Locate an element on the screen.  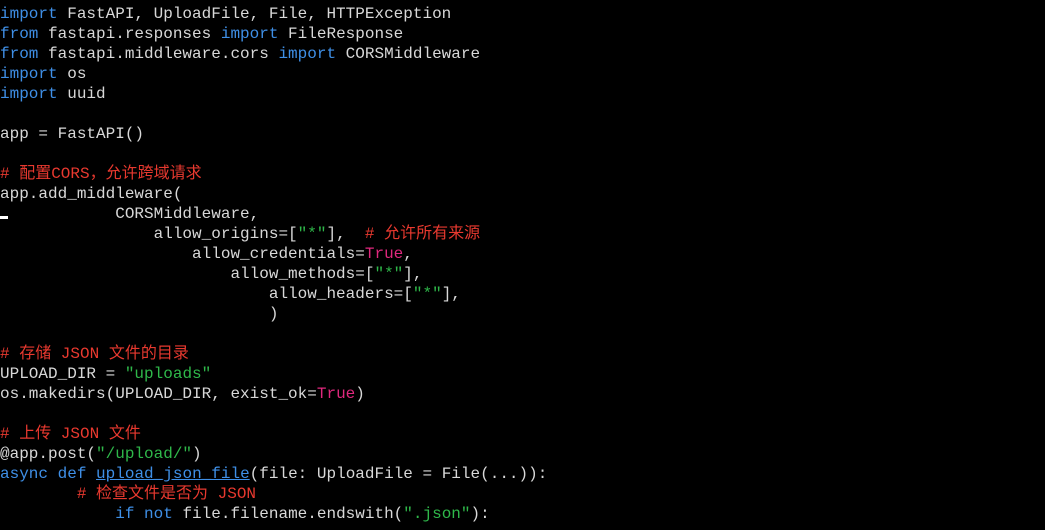
code-token: # 配置CORS，允许跨域请求 is located at coordinates (101, 174).